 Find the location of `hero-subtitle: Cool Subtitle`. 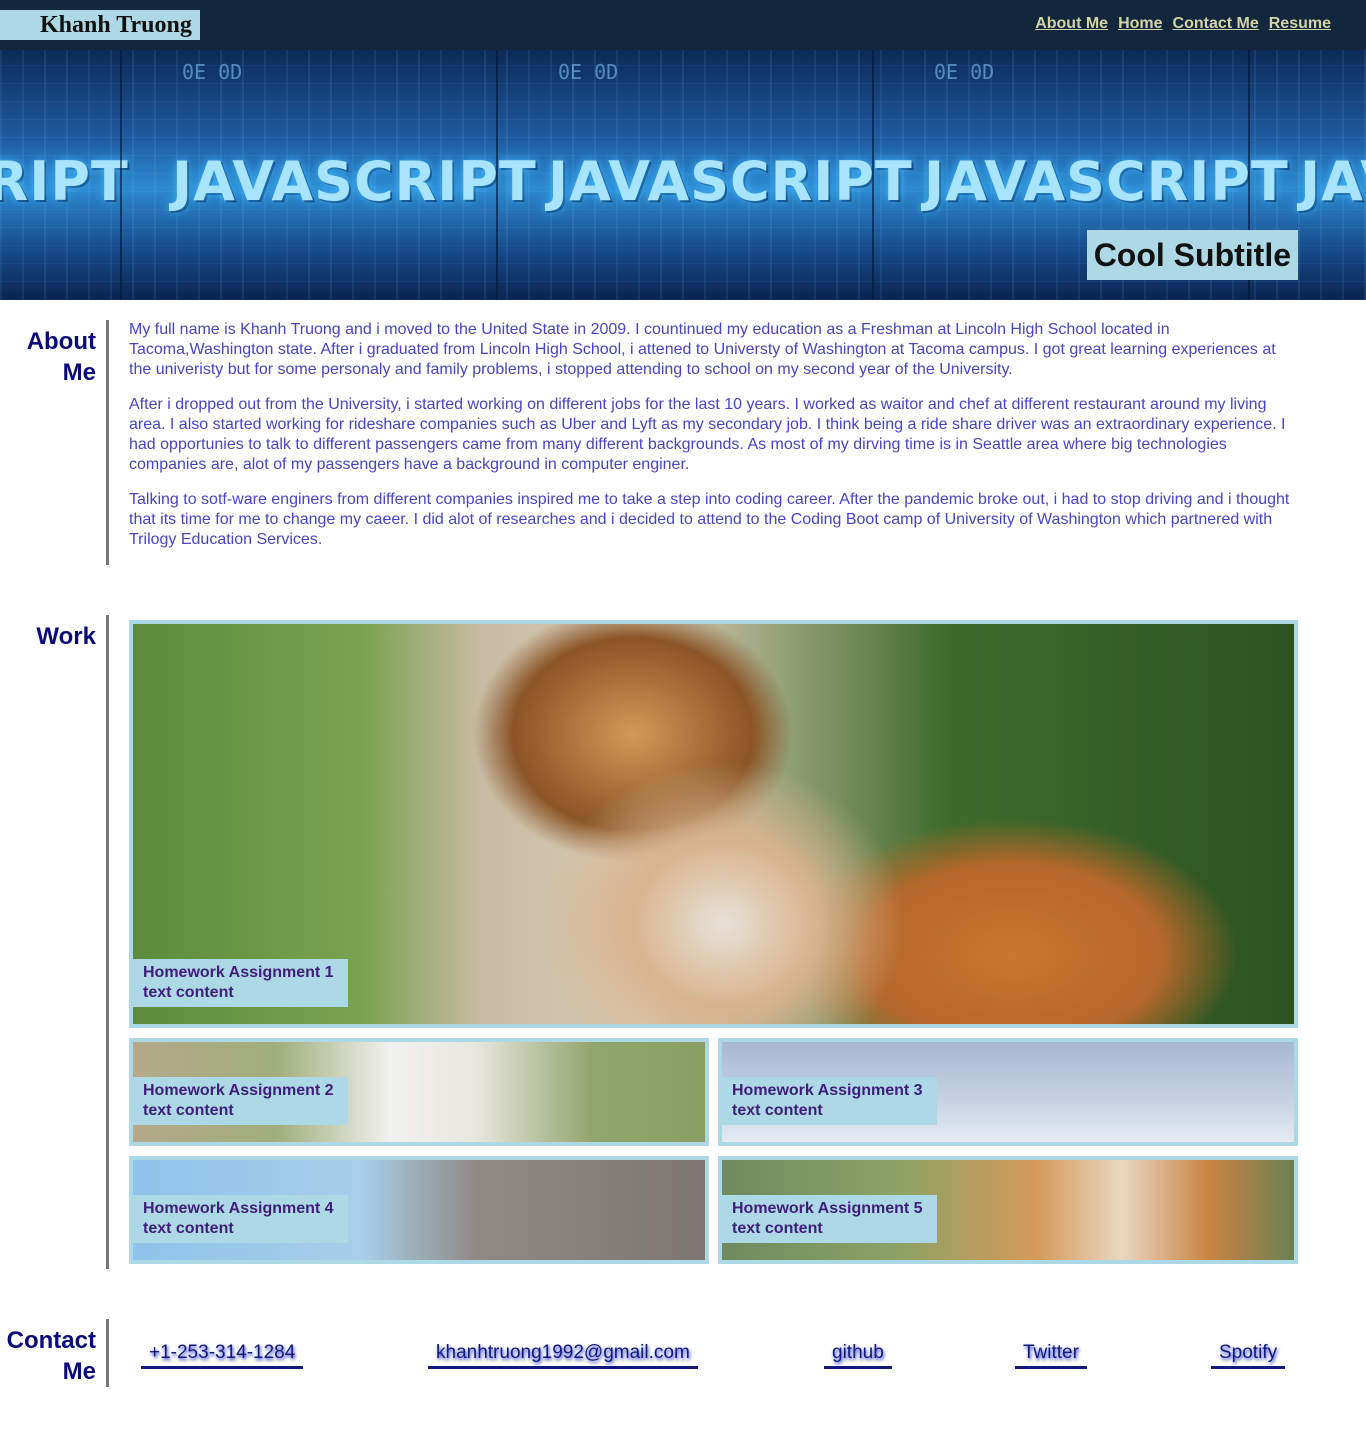

hero-subtitle: Cool Subtitle is located at coordinates (1192, 254).